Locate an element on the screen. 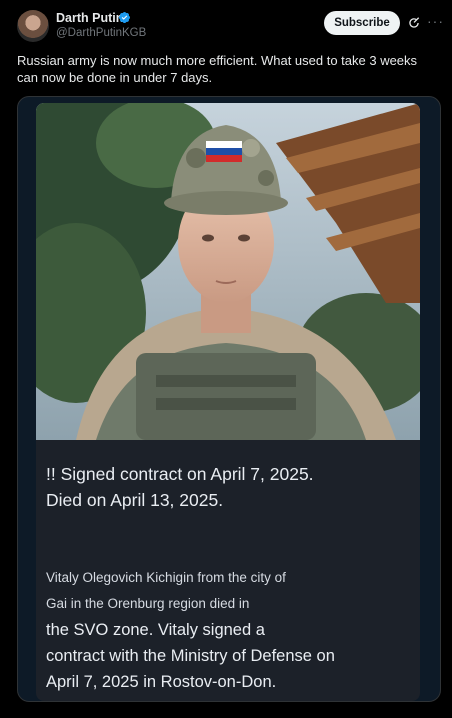 The height and width of the screenshot is (718, 452). headline-line: !! Signed contract on April 7, 2025. is located at coordinates (180, 474).